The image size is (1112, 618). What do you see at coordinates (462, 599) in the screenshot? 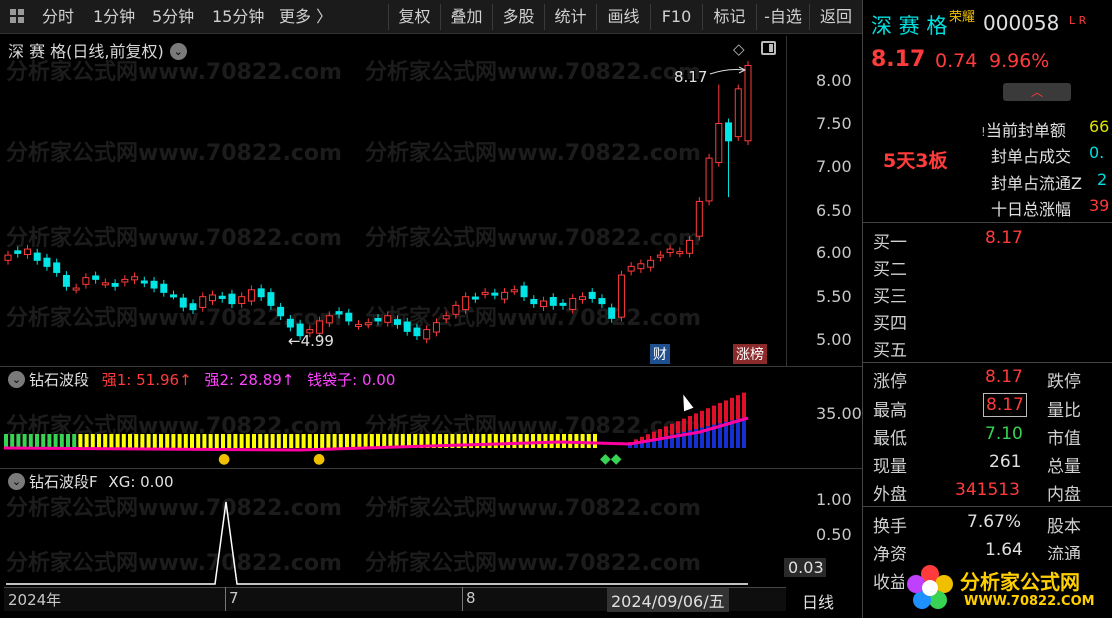
I see `month-tick` at bounding box center [462, 599].